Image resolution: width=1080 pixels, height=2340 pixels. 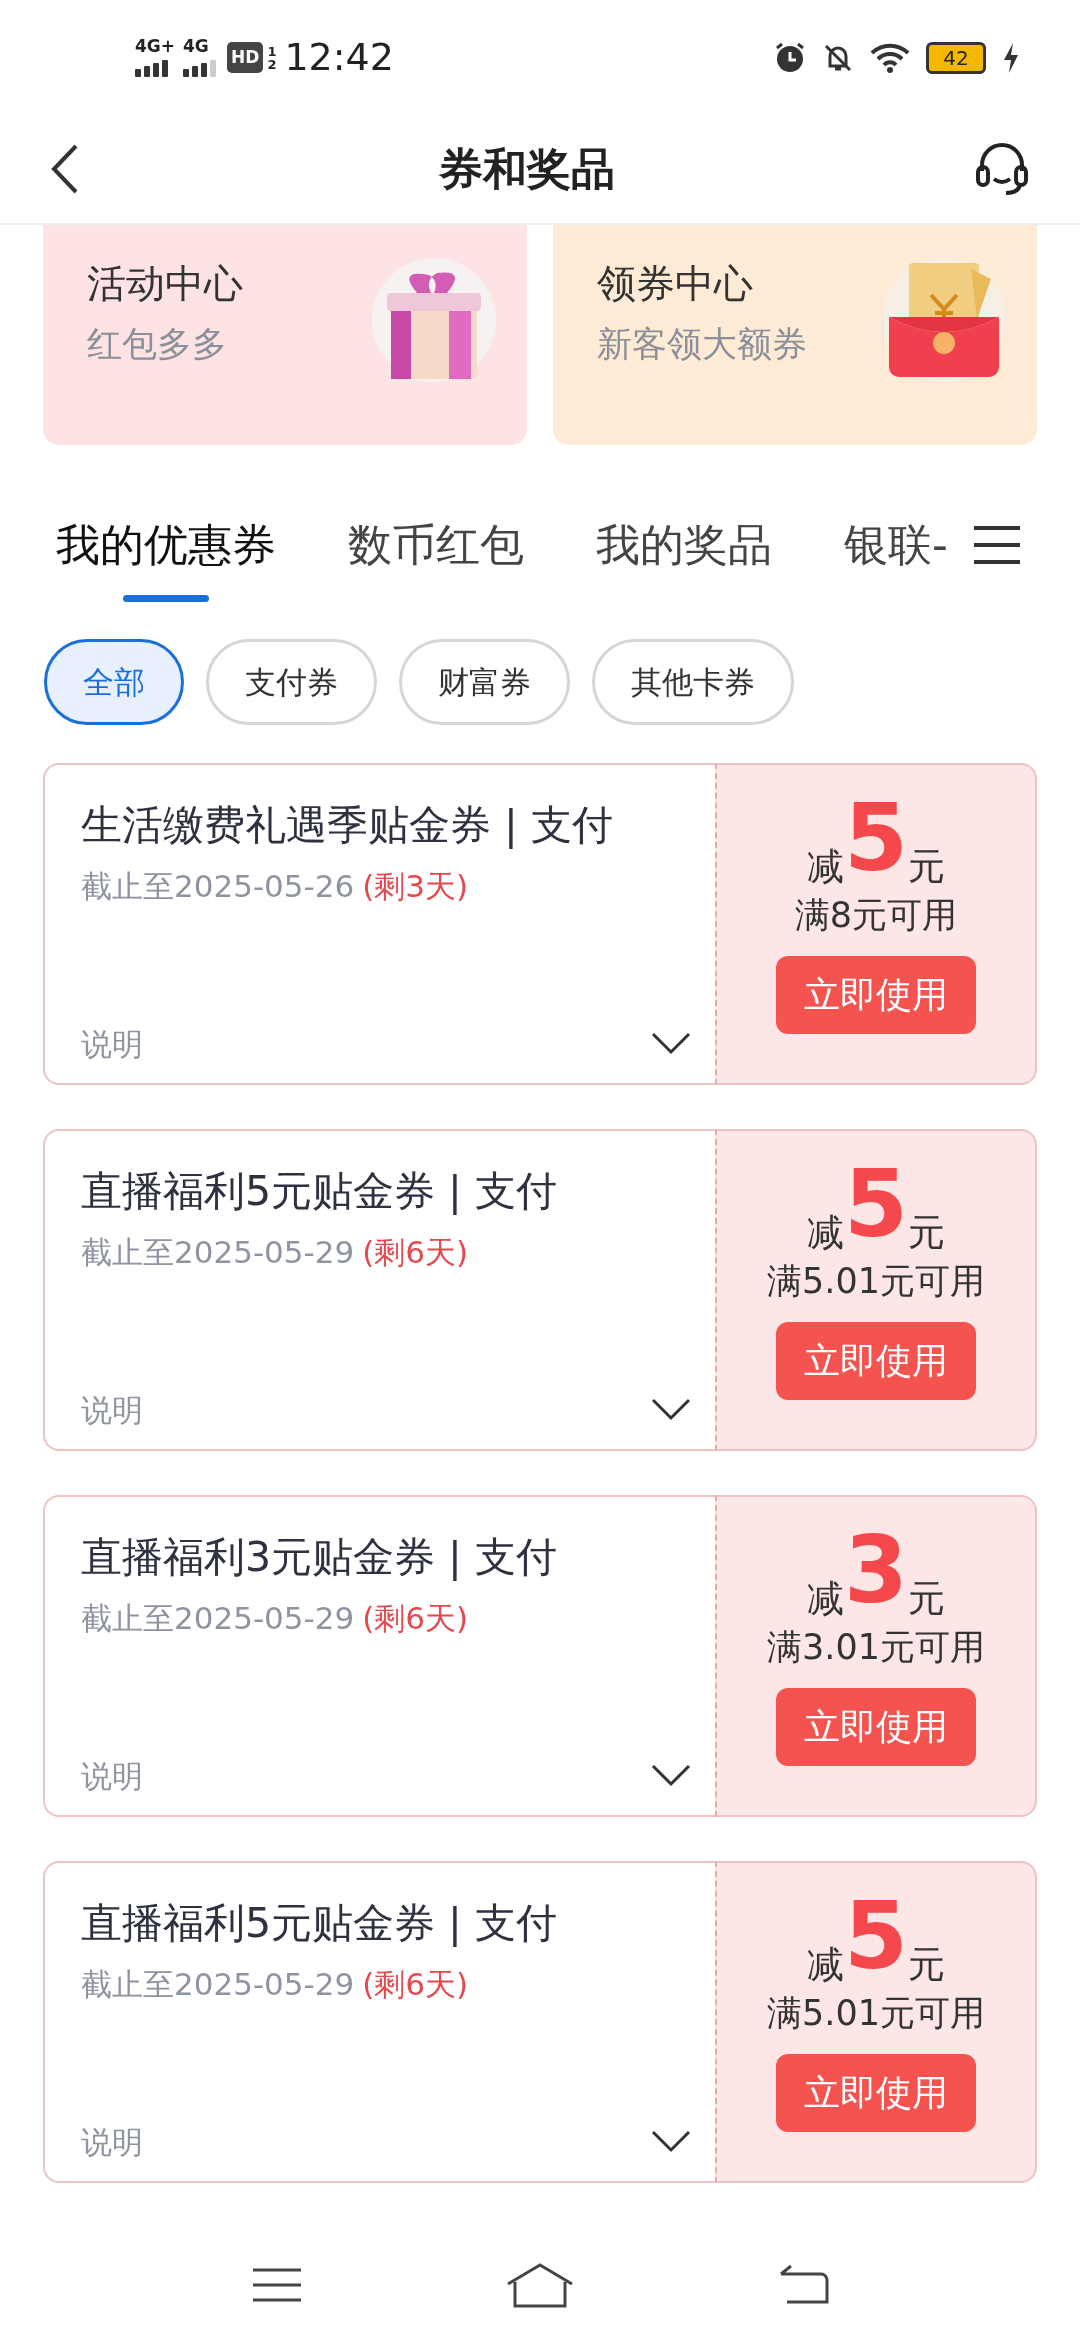 I want to click on home-icon, so click(x=540, y=2285).